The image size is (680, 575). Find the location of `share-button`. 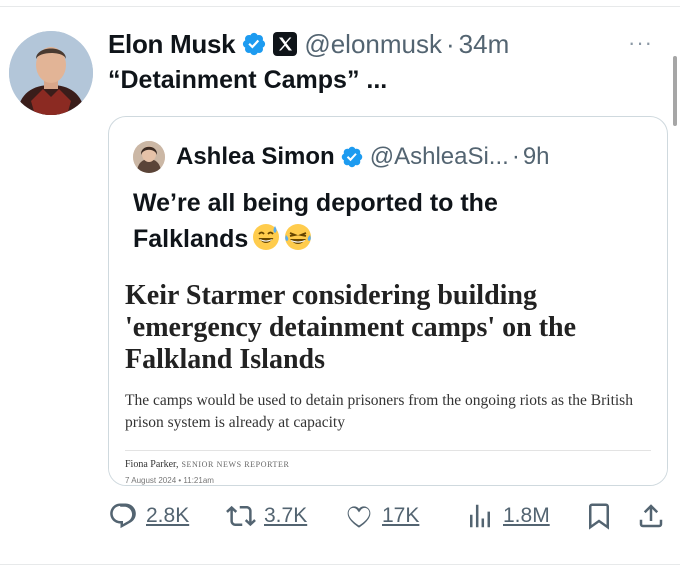

share-button is located at coordinates (651, 516).